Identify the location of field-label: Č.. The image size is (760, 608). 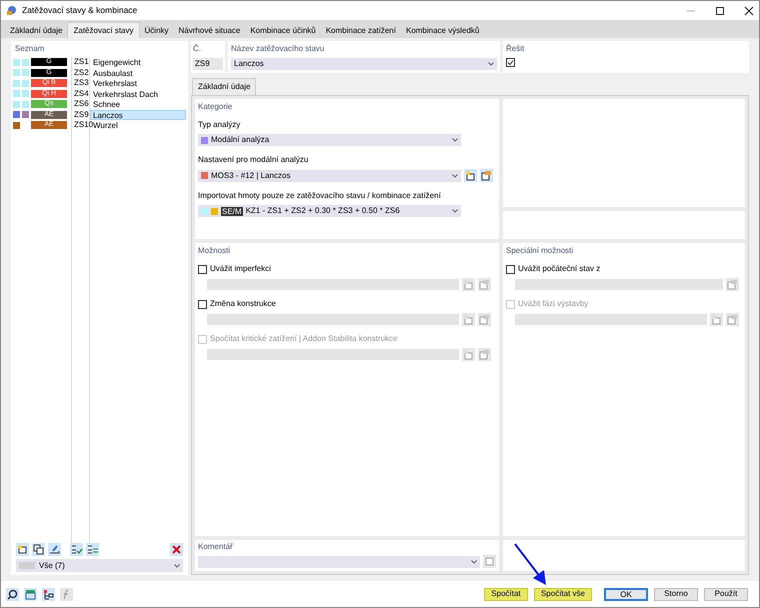
(197, 49).